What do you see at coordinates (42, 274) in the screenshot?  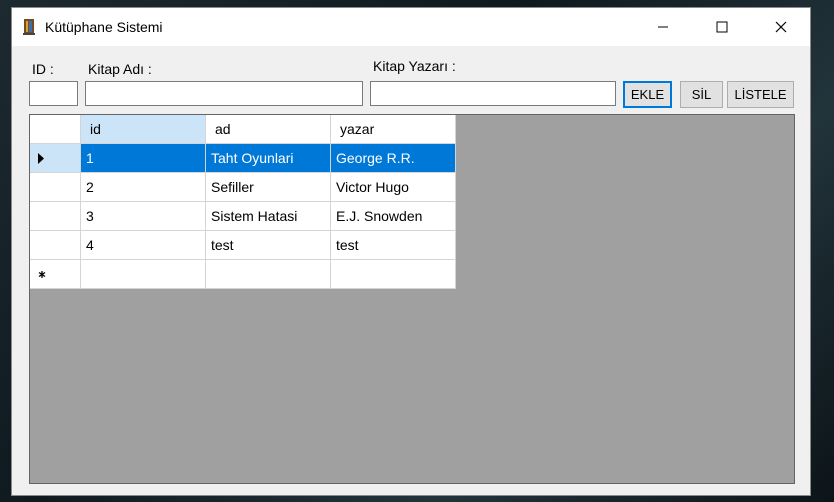 I see `new-row-asterisk-icon` at bounding box center [42, 274].